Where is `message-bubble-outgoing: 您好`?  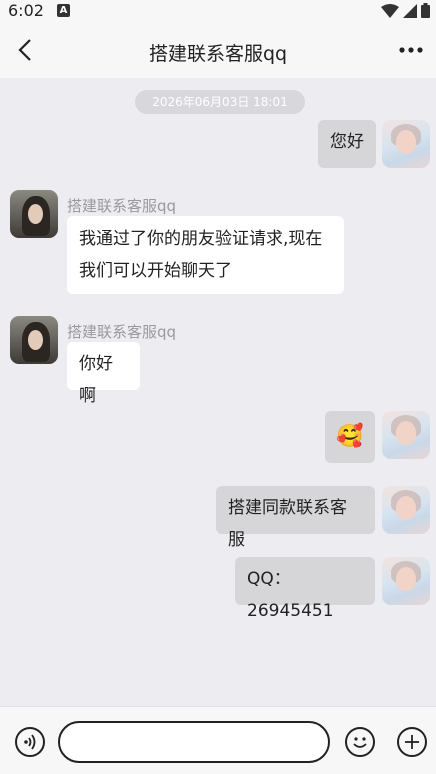
message-bubble-outgoing: 您好 is located at coordinates (347, 144).